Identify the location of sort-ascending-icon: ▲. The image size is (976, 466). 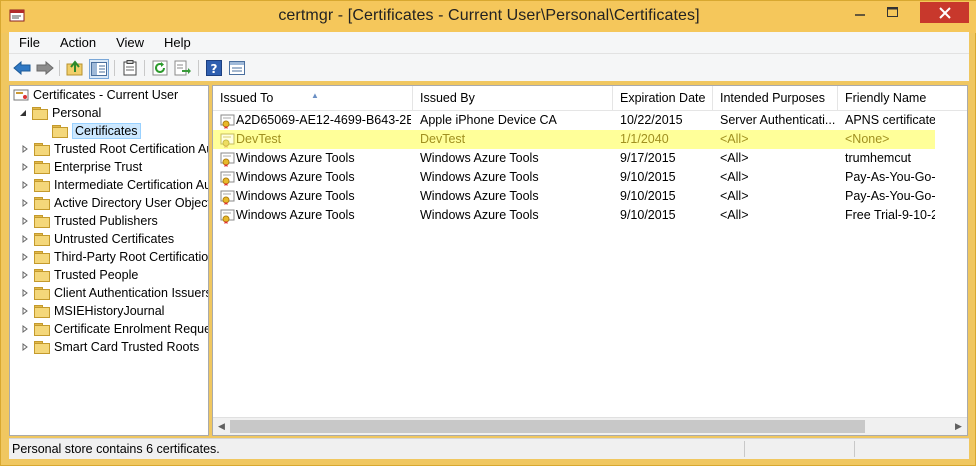
(315, 95).